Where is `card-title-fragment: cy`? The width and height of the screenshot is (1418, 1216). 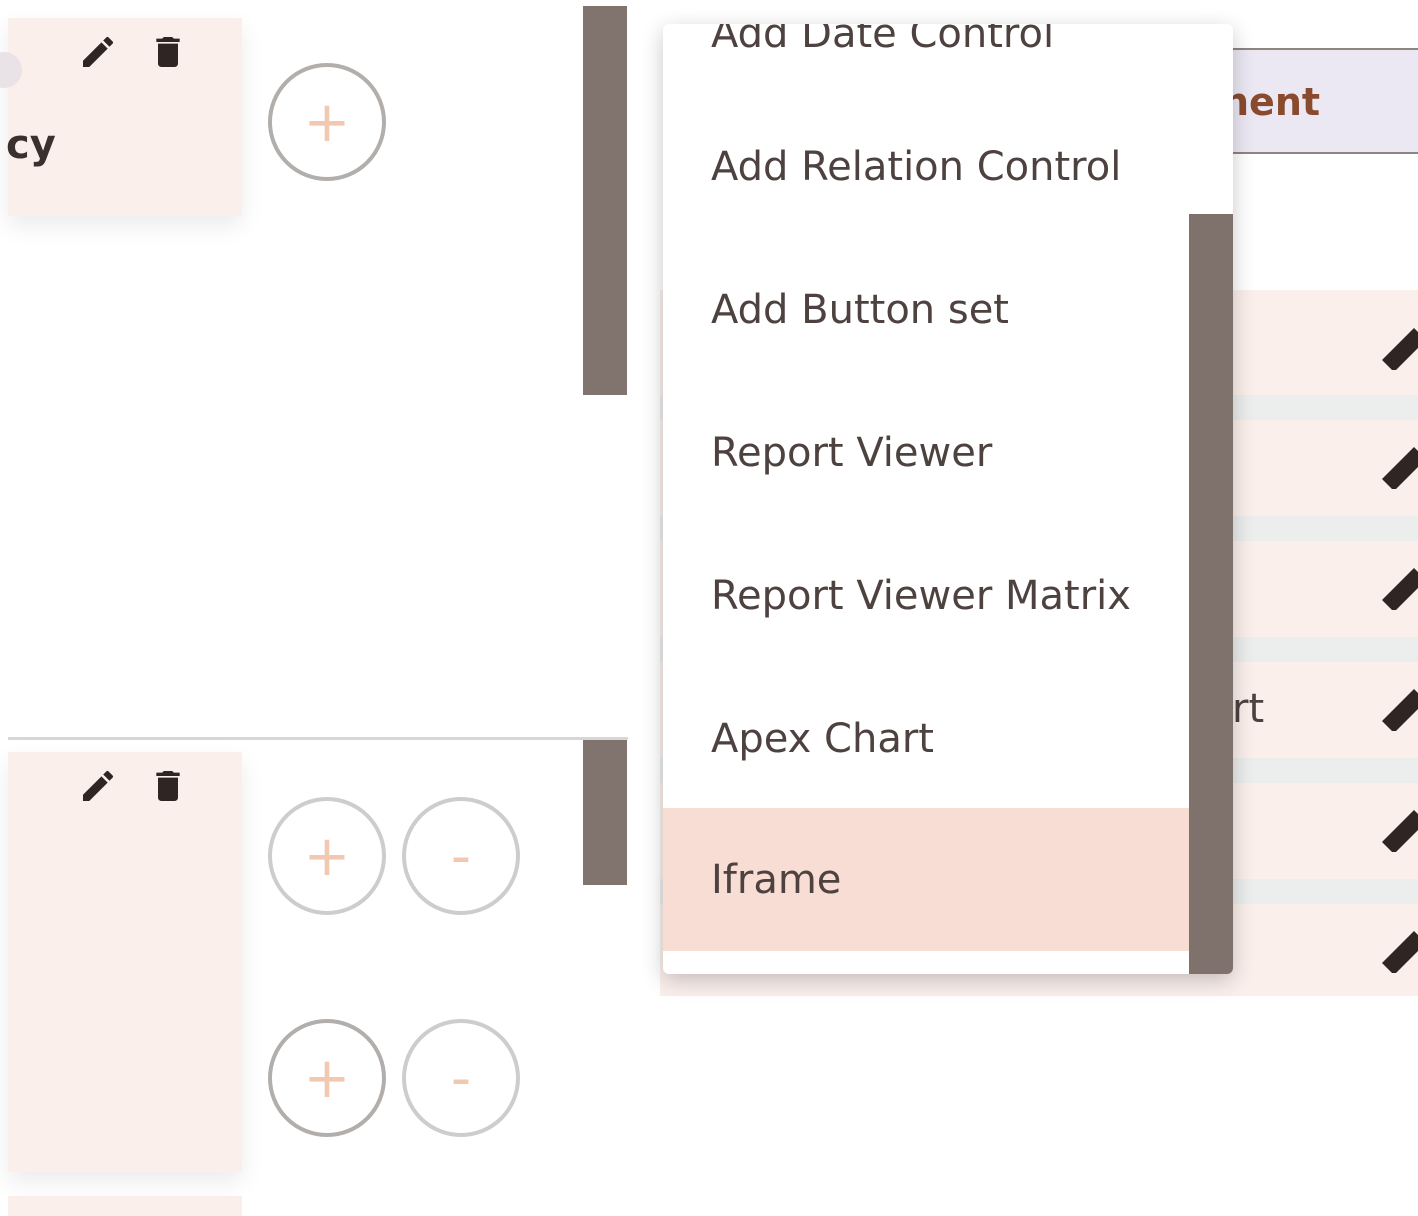 card-title-fragment: cy is located at coordinates (31, 145).